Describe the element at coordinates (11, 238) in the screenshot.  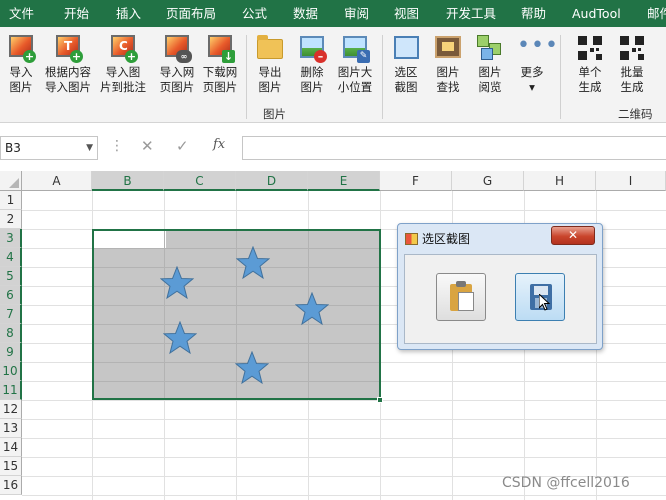
I see `row-header-3: 3` at that location.